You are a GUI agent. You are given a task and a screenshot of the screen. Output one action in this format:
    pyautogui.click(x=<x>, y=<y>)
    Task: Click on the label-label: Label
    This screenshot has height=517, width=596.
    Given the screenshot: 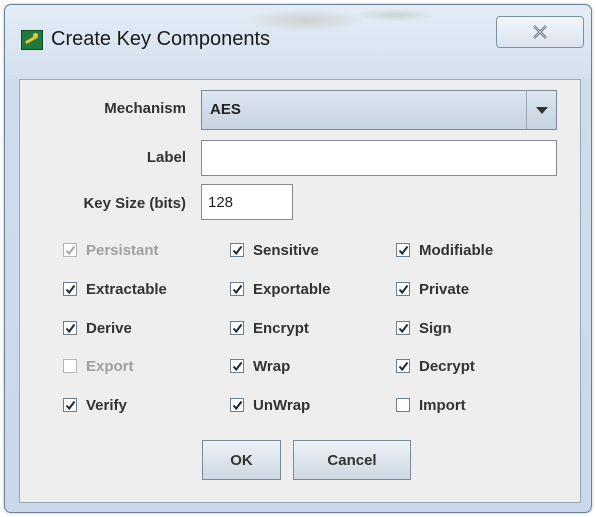 What is the action you would take?
    pyautogui.click(x=166, y=157)
    